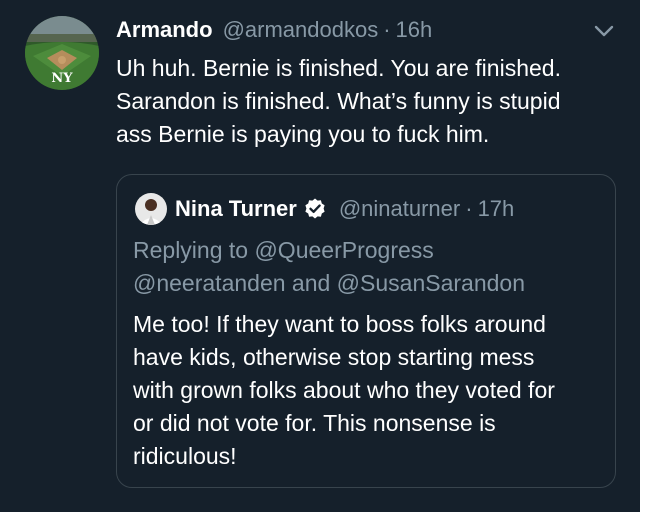 This screenshot has height=517, width=645. What do you see at coordinates (236, 209) in the screenshot?
I see `quoted-author-name: Nina Turner` at bounding box center [236, 209].